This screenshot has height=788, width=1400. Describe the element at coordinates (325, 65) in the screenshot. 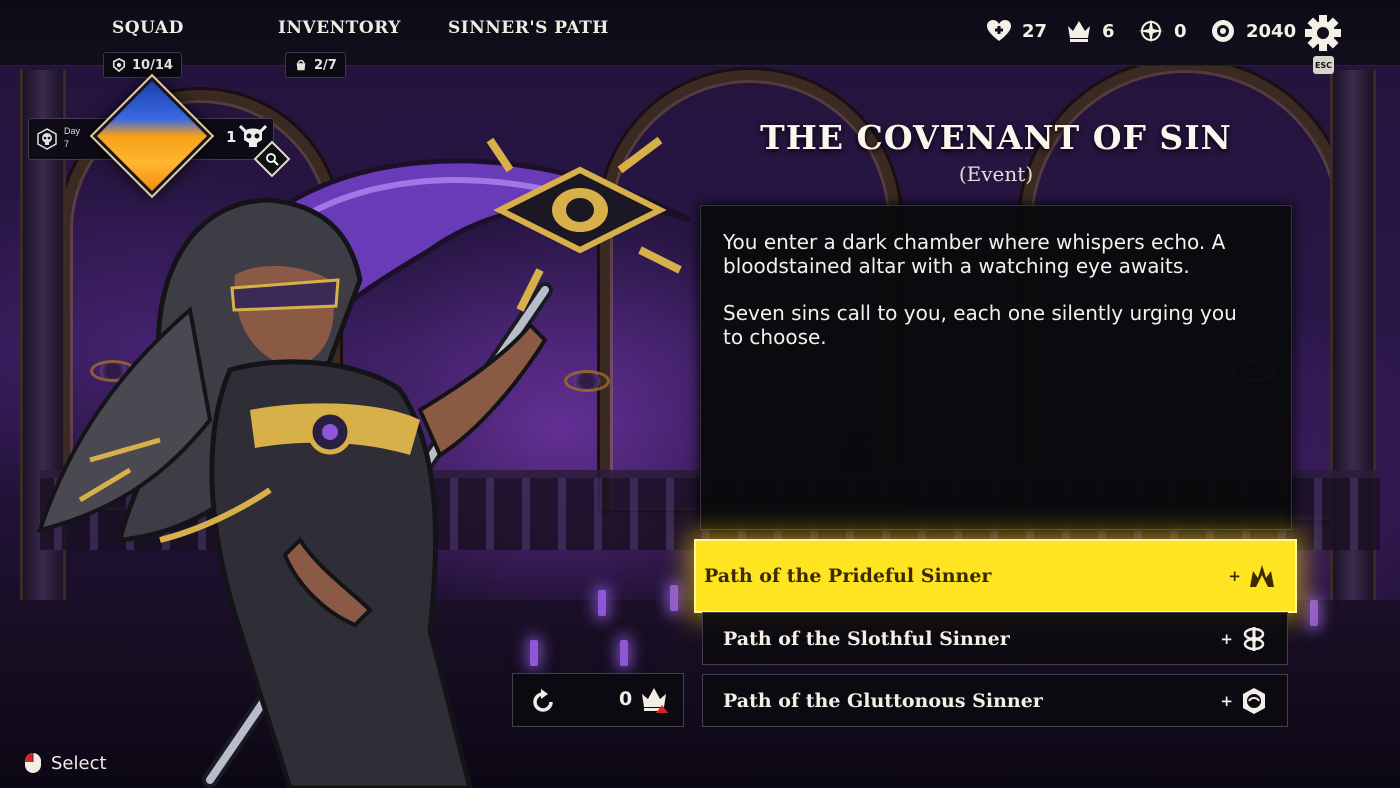

I see `inventory-count: 2/7` at that location.